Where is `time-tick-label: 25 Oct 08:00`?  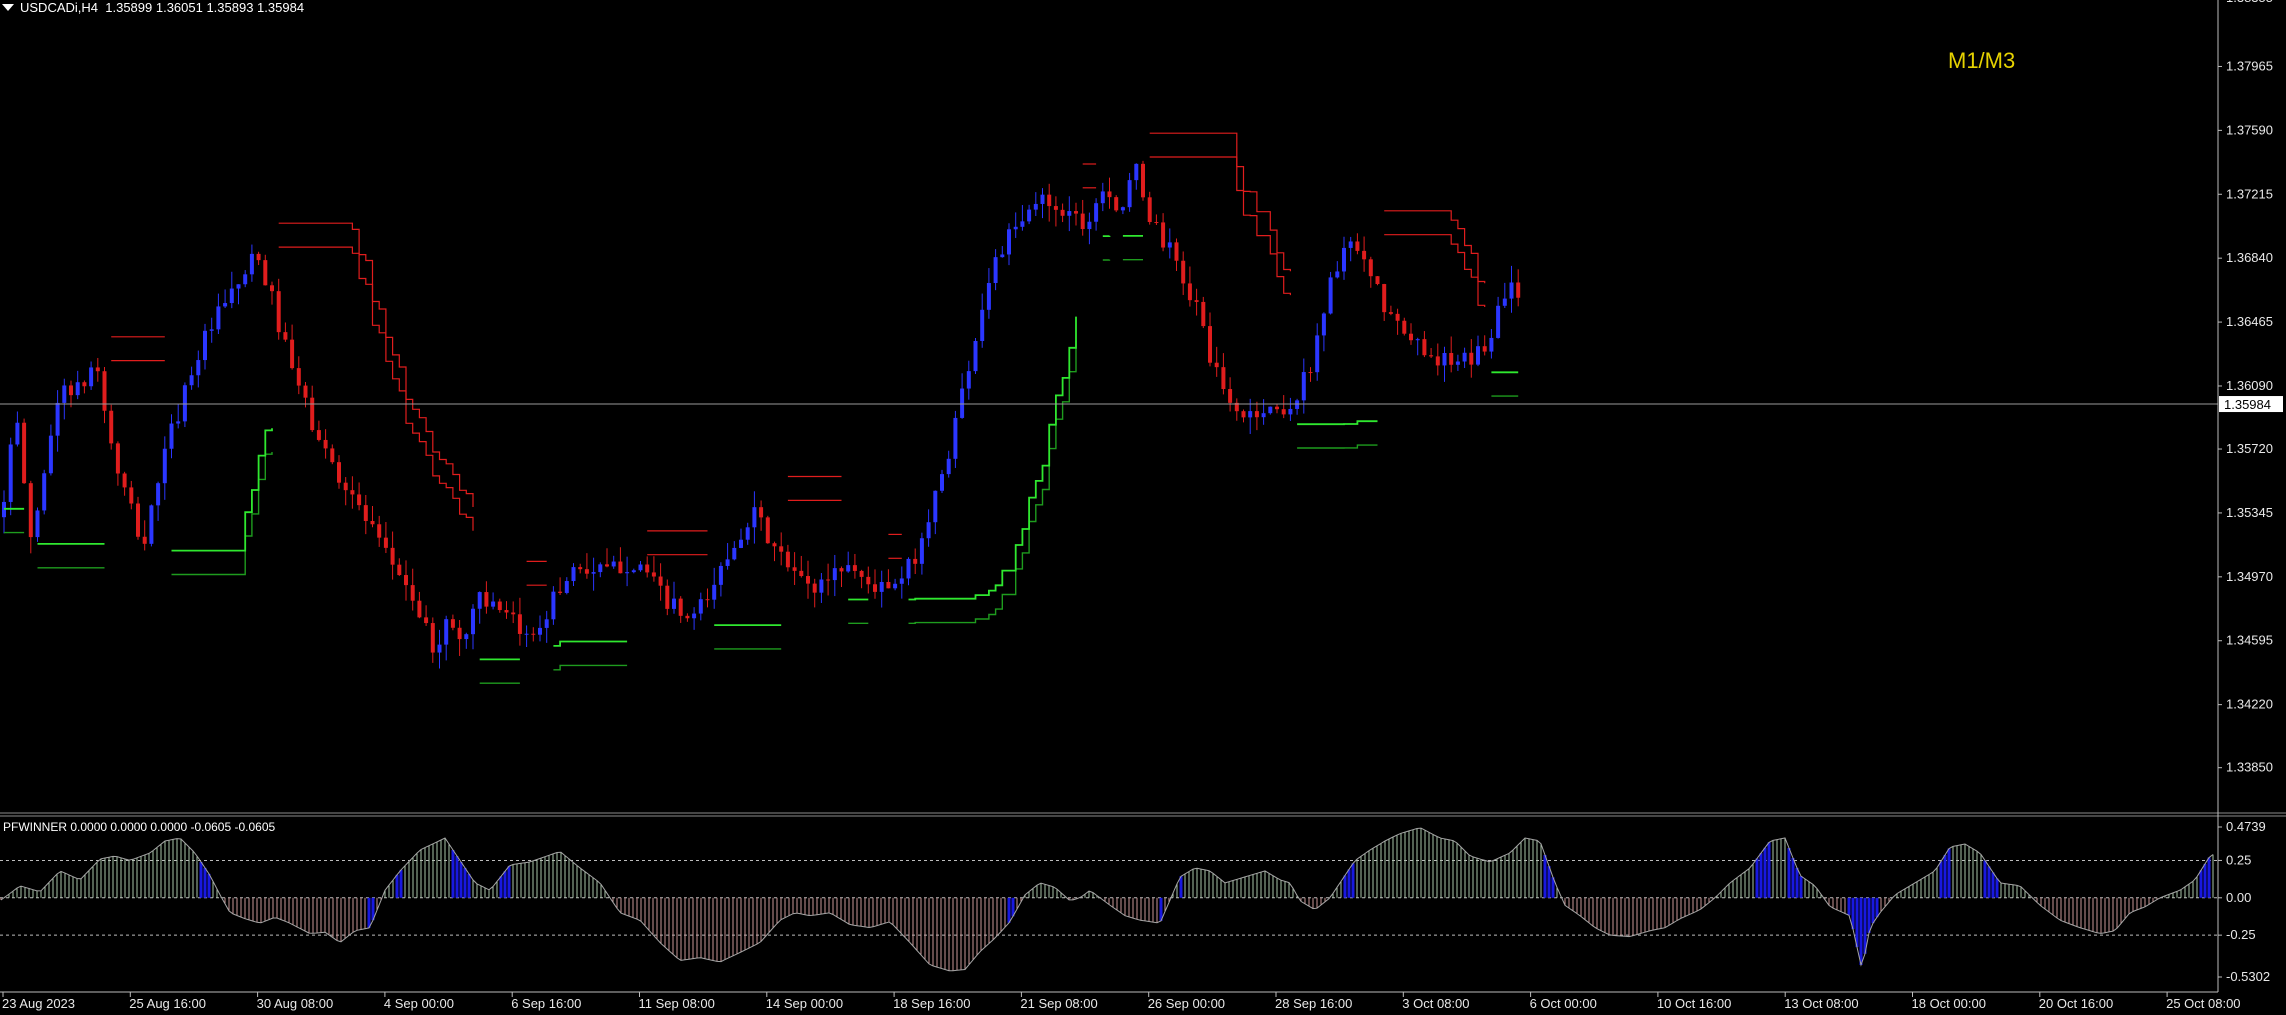 time-tick-label: 25 Oct 08:00 is located at coordinates (2203, 1003).